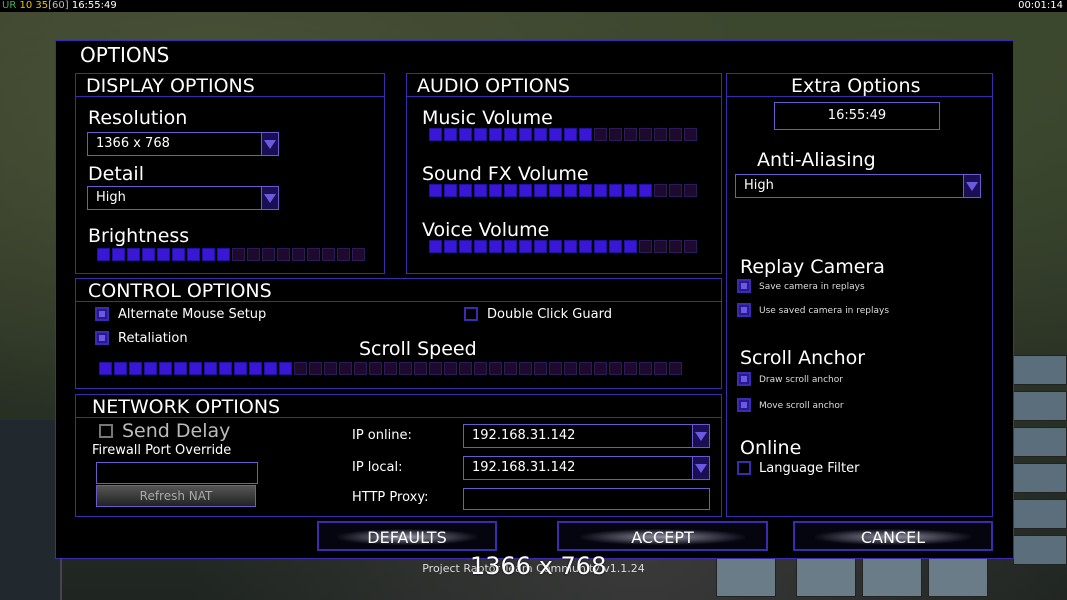 This screenshot has width=1067, height=600. I want to click on detail-select: High, so click(183, 198).